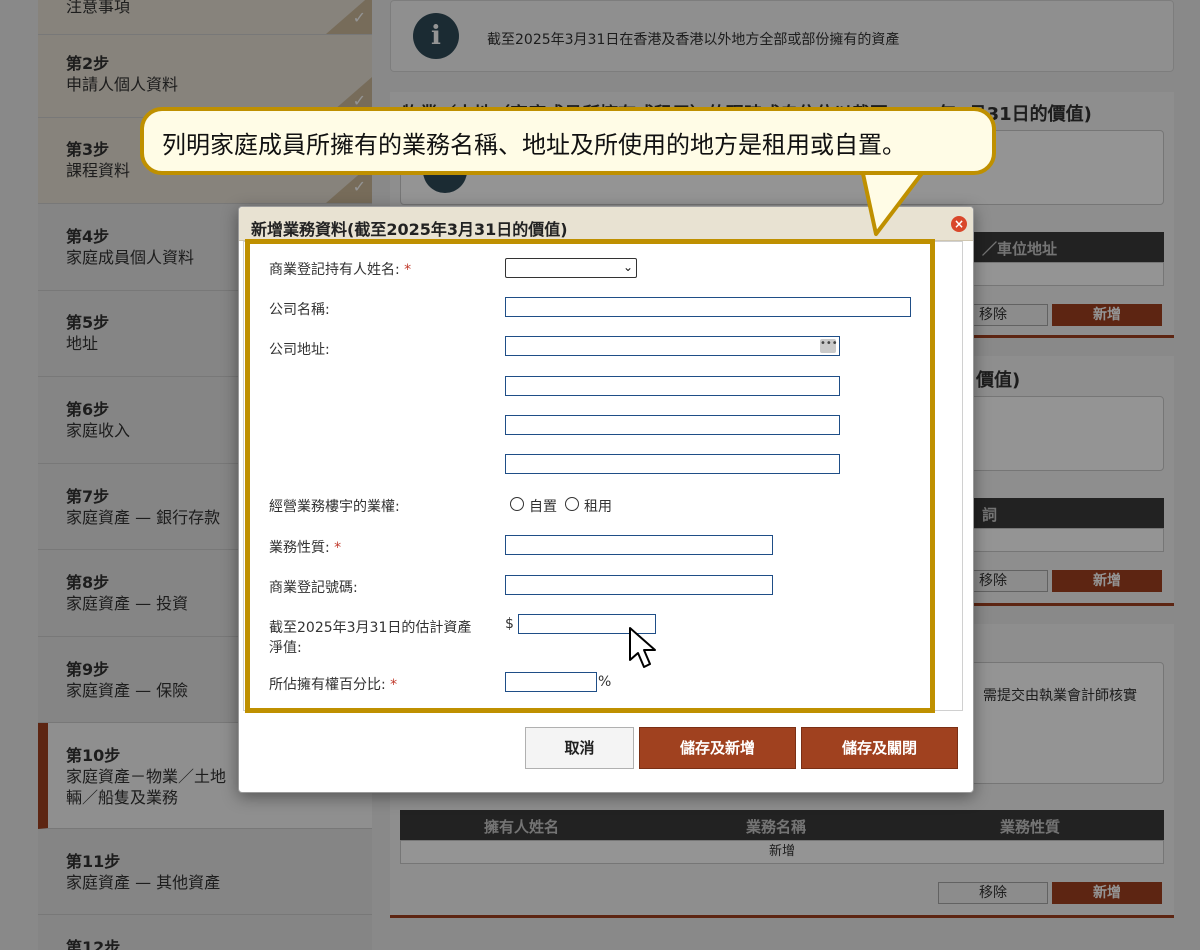 The height and width of the screenshot is (950, 1200). I want to click on save-and-add-button: 儲存及新增, so click(717, 748).